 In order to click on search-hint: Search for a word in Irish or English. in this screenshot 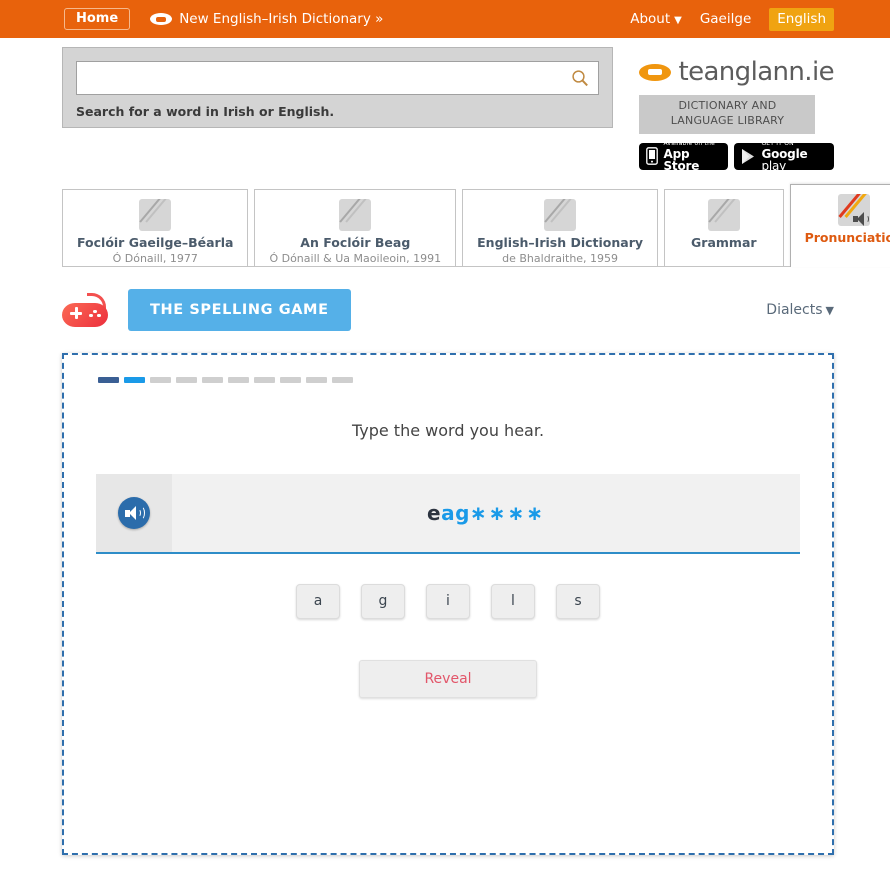, I will do `click(205, 111)`.